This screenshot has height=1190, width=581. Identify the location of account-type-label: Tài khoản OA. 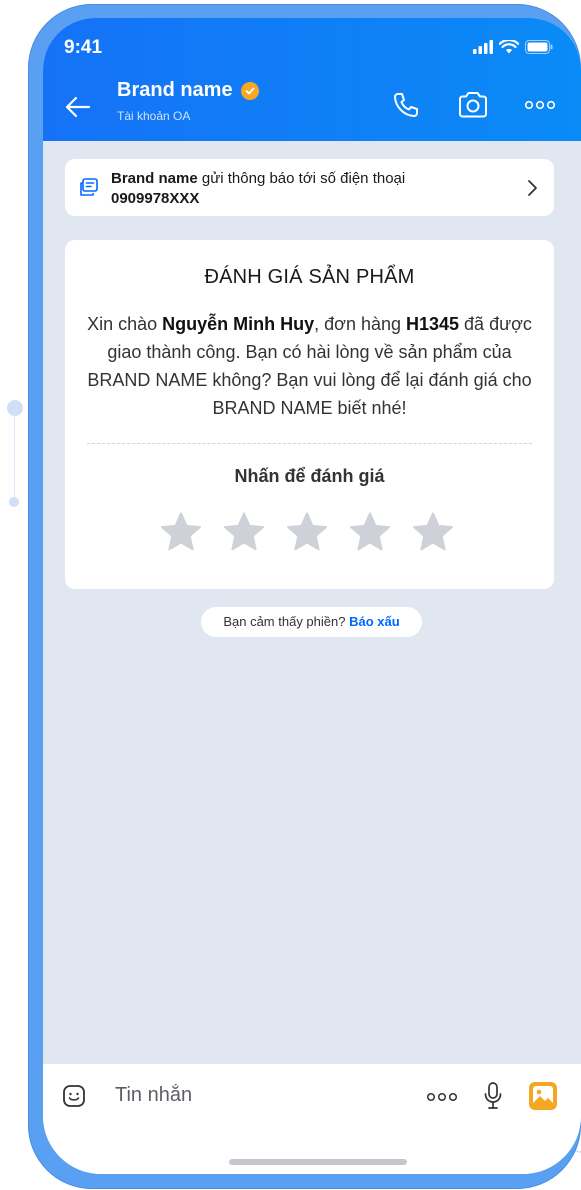
(154, 116).